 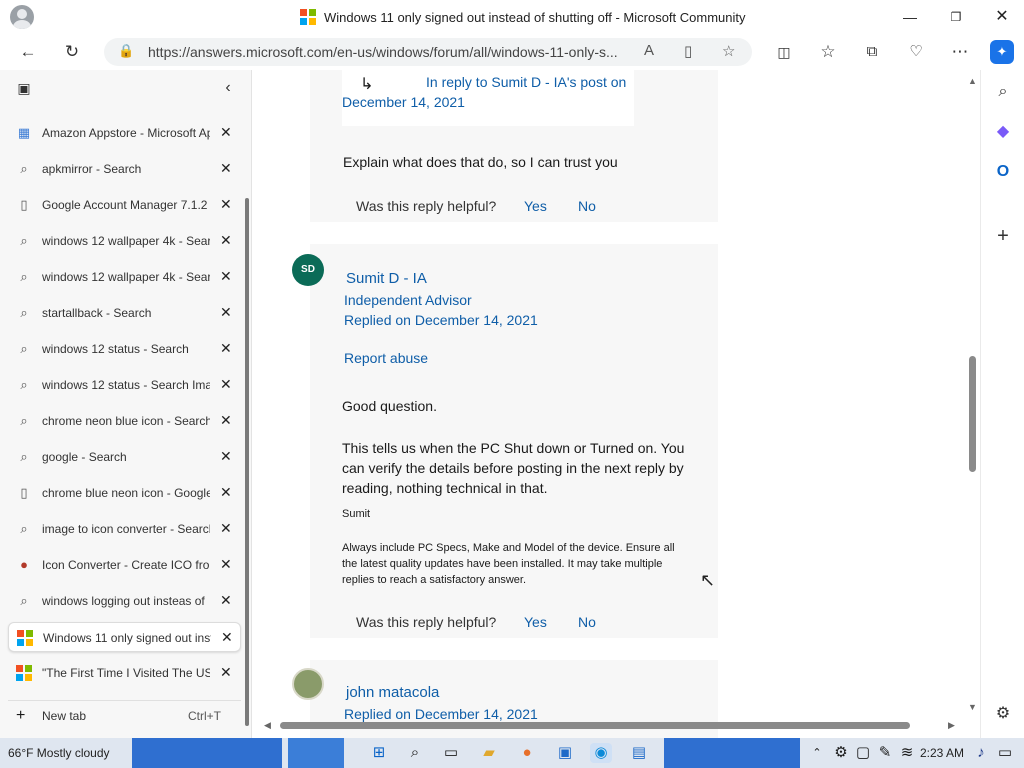 I want to click on copilot-shortcut-icon: ◆, so click(x=1003, y=132).